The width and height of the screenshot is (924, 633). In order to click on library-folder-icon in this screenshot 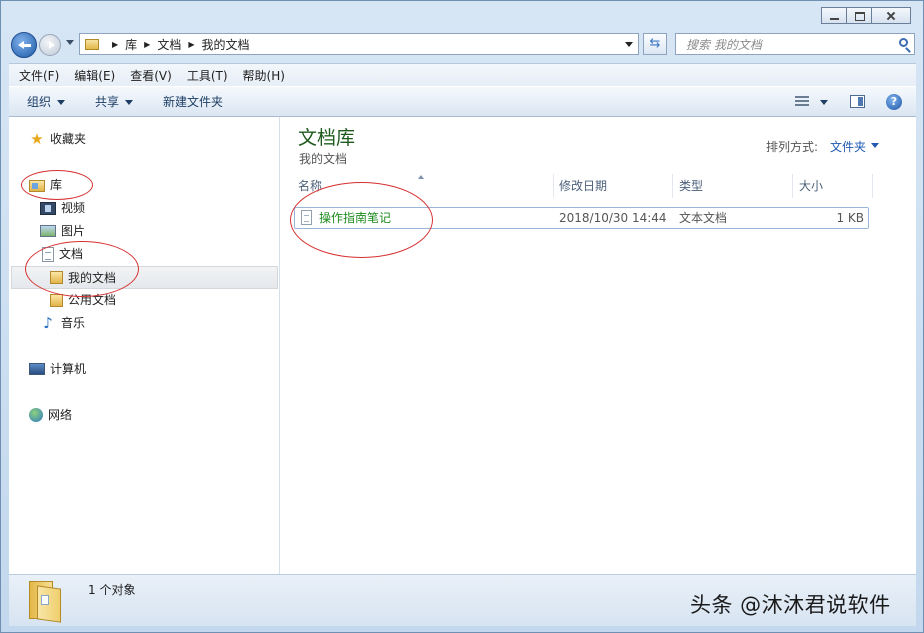, I will do `click(92, 44)`.